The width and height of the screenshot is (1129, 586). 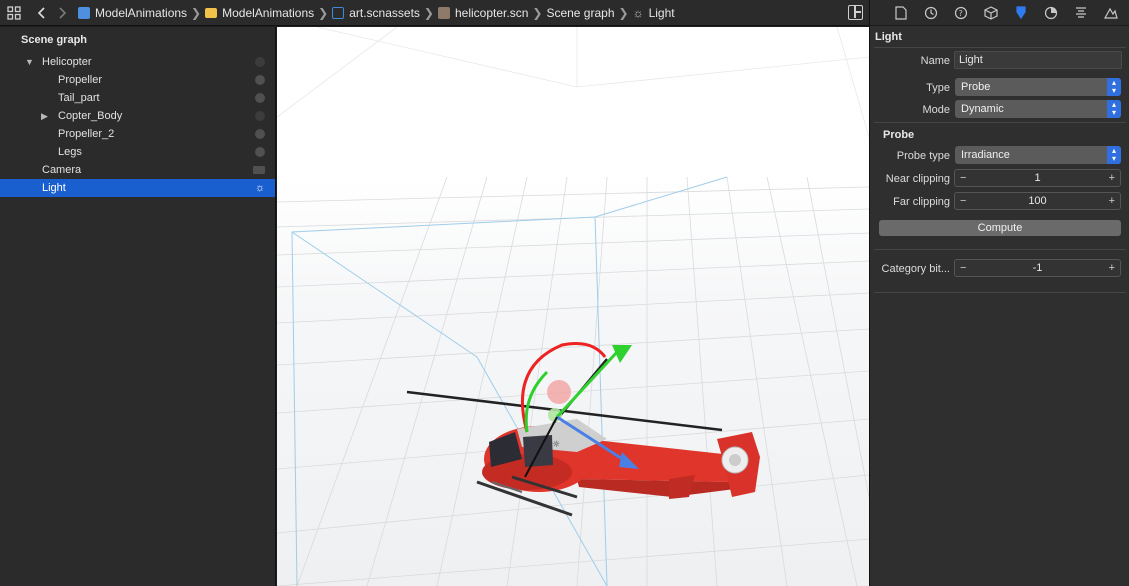 What do you see at coordinates (482, 13) in the screenshot?
I see `breadcrumb-item-scene-file: helicopter.scn` at bounding box center [482, 13].